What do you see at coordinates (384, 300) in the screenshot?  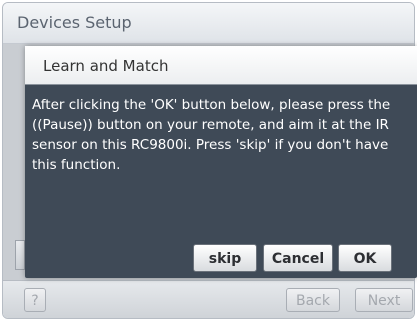 I see `next-button: Next` at bounding box center [384, 300].